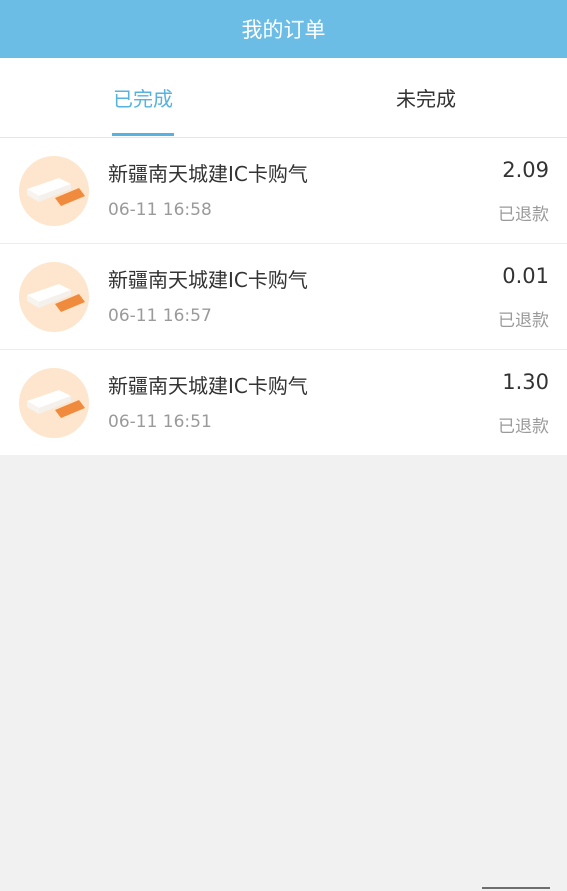  What do you see at coordinates (426, 97) in the screenshot?
I see `tab-uncompleted: 未完成` at bounding box center [426, 97].